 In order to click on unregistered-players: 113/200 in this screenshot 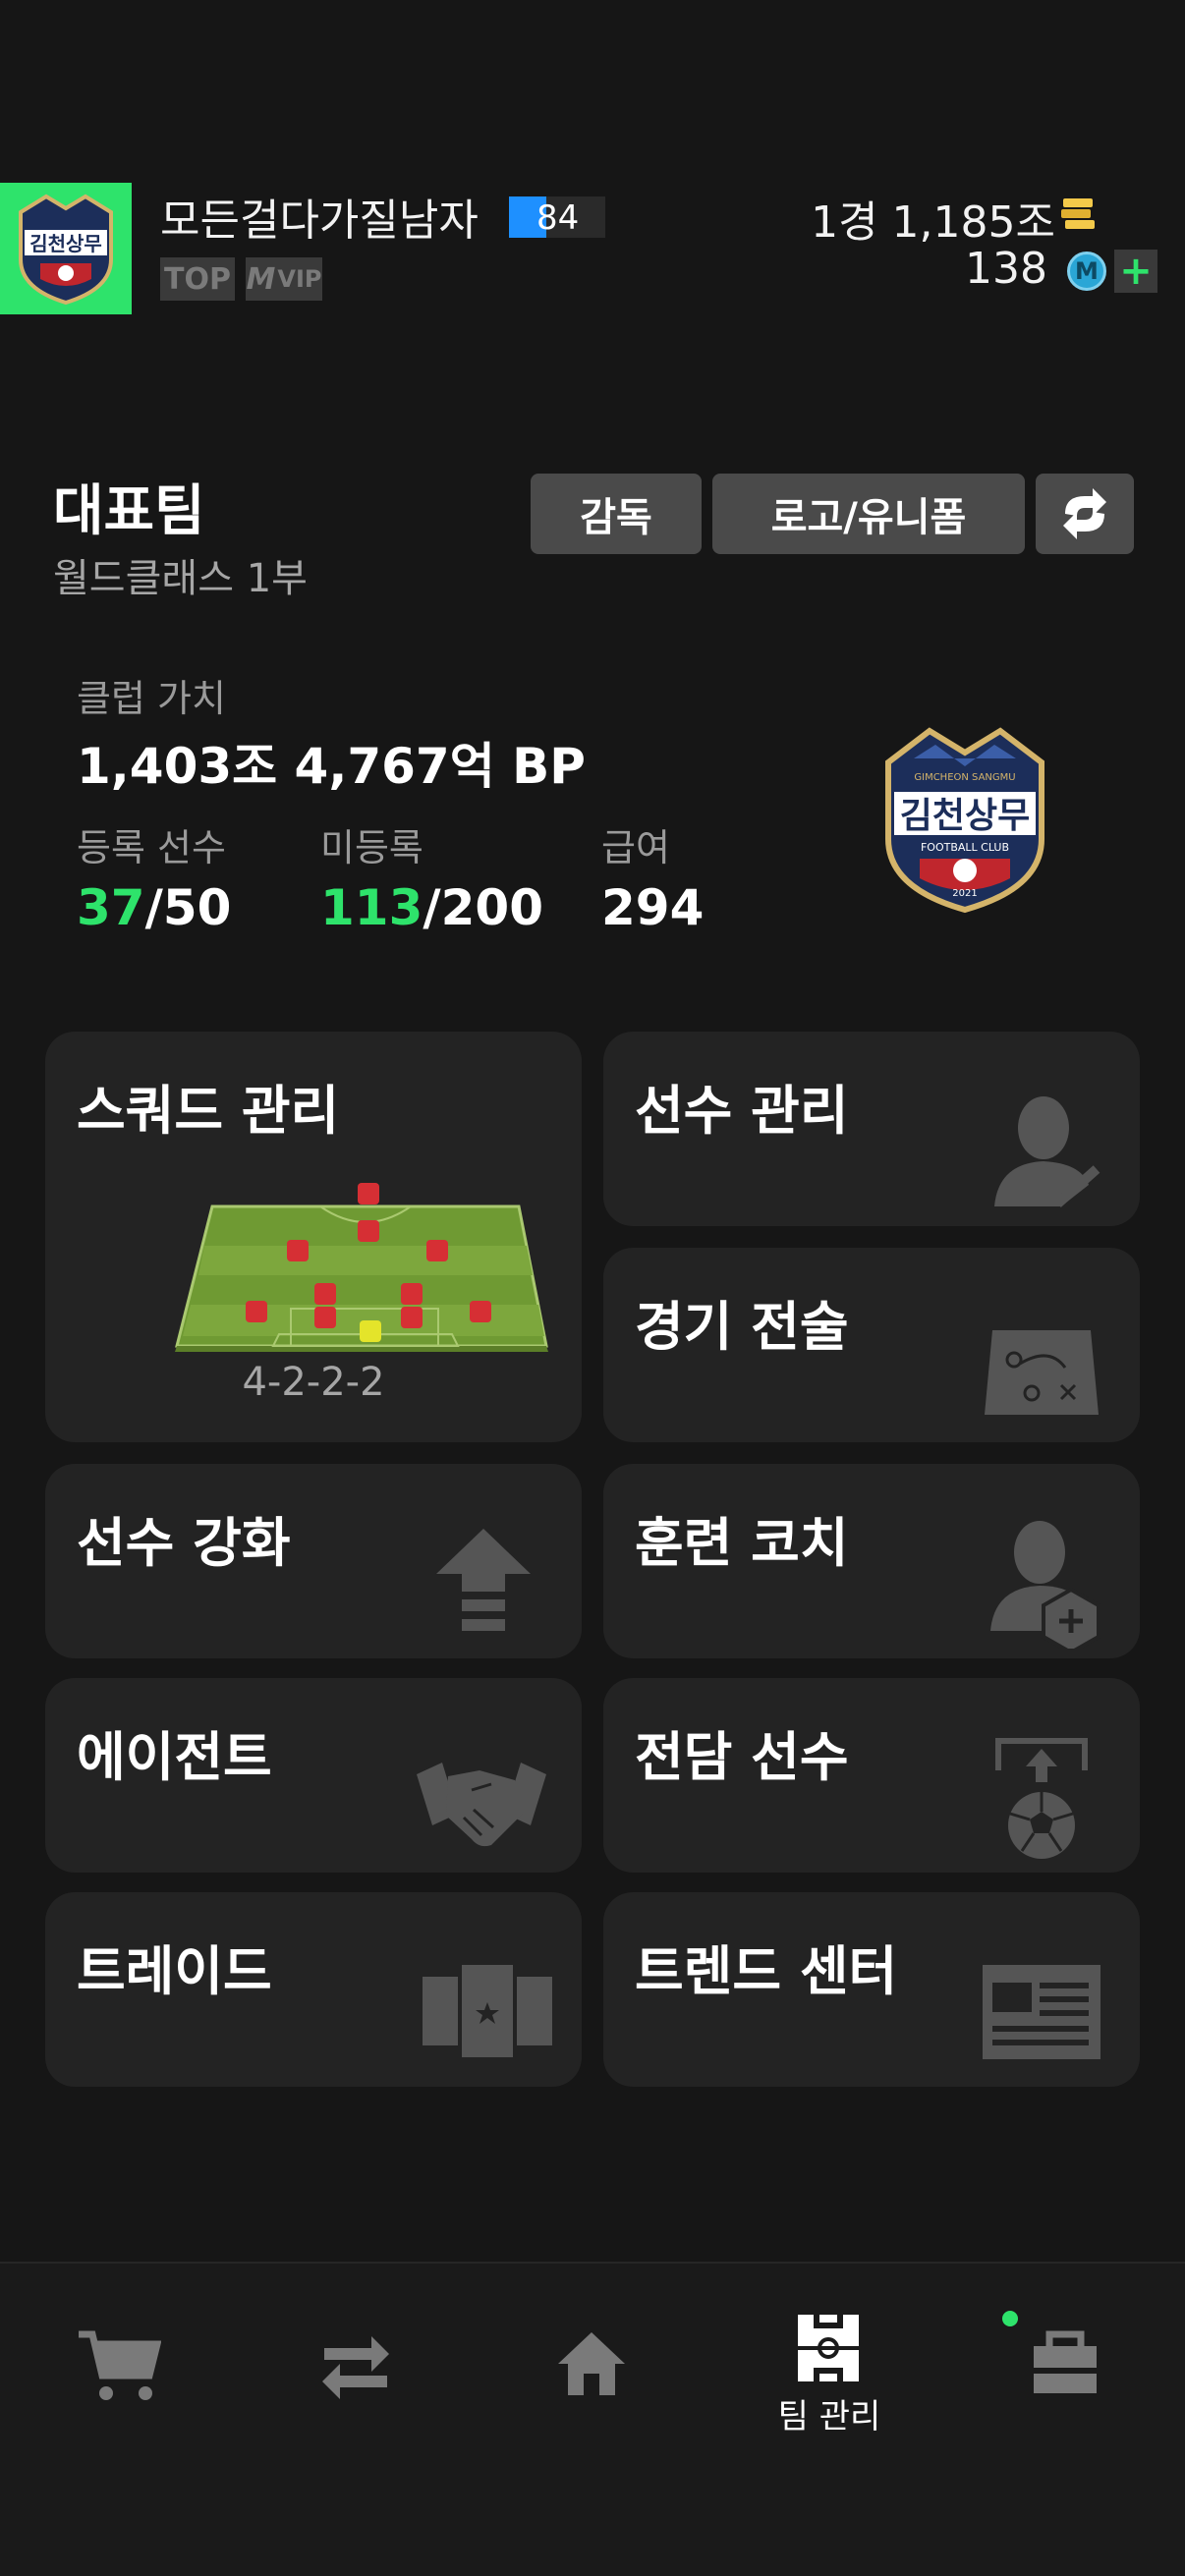, I will do `click(432, 907)`.